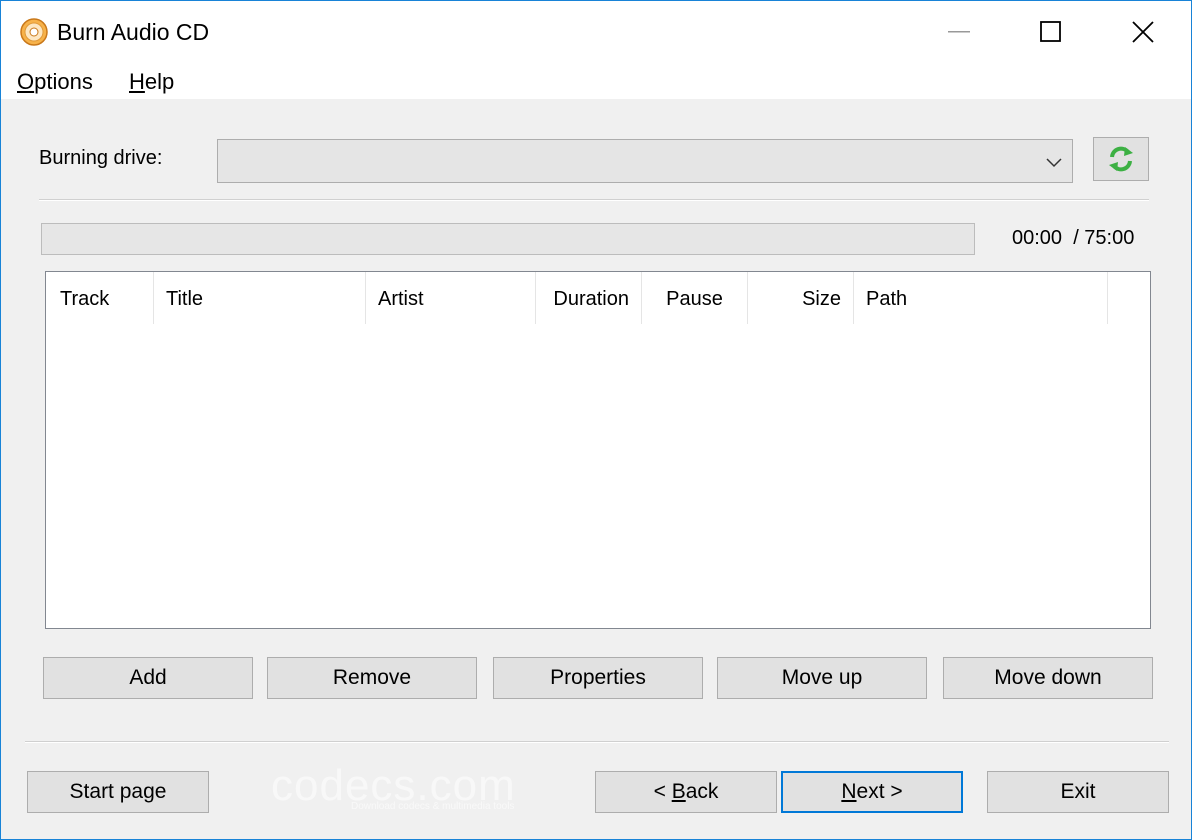  I want to click on remove-button: Remove, so click(372, 678).